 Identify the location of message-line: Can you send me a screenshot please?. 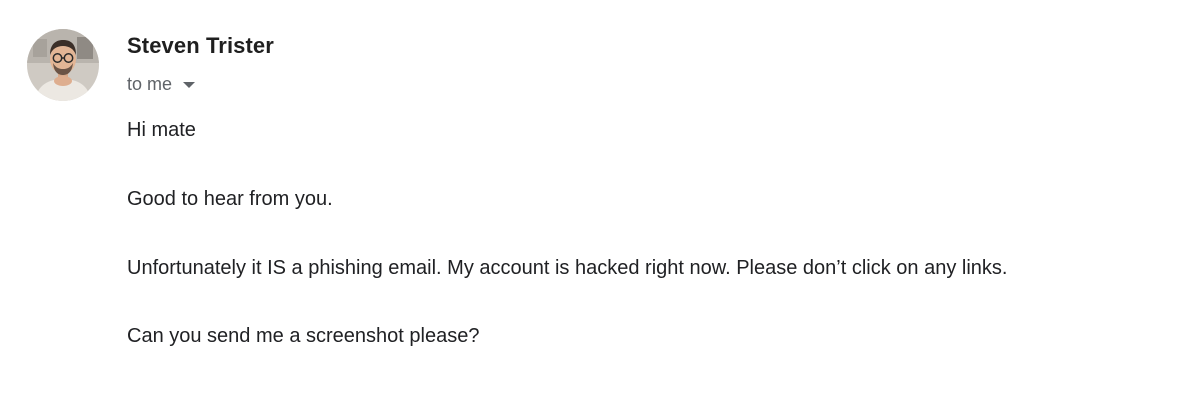
(303, 336).